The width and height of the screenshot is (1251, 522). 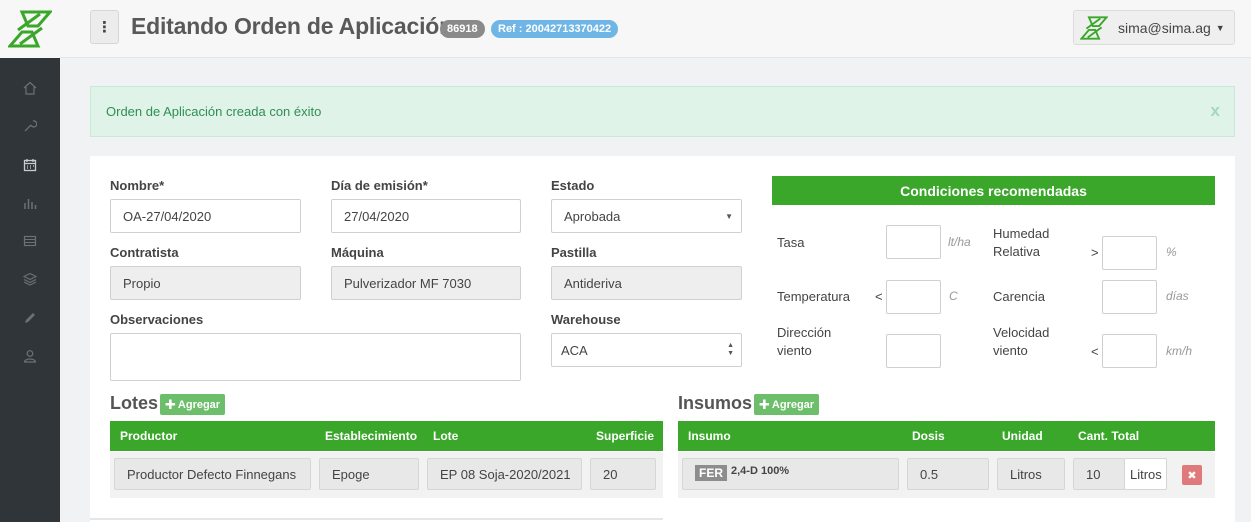 What do you see at coordinates (646, 216) in the screenshot?
I see `estado-select: Aprobada ▼` at bounding box center [646, 216].